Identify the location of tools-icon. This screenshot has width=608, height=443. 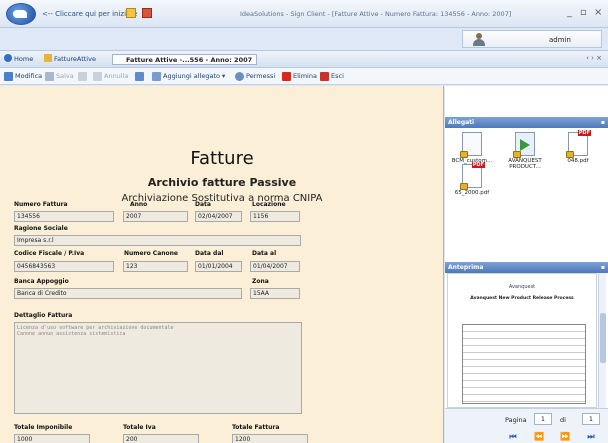
(147, 13).